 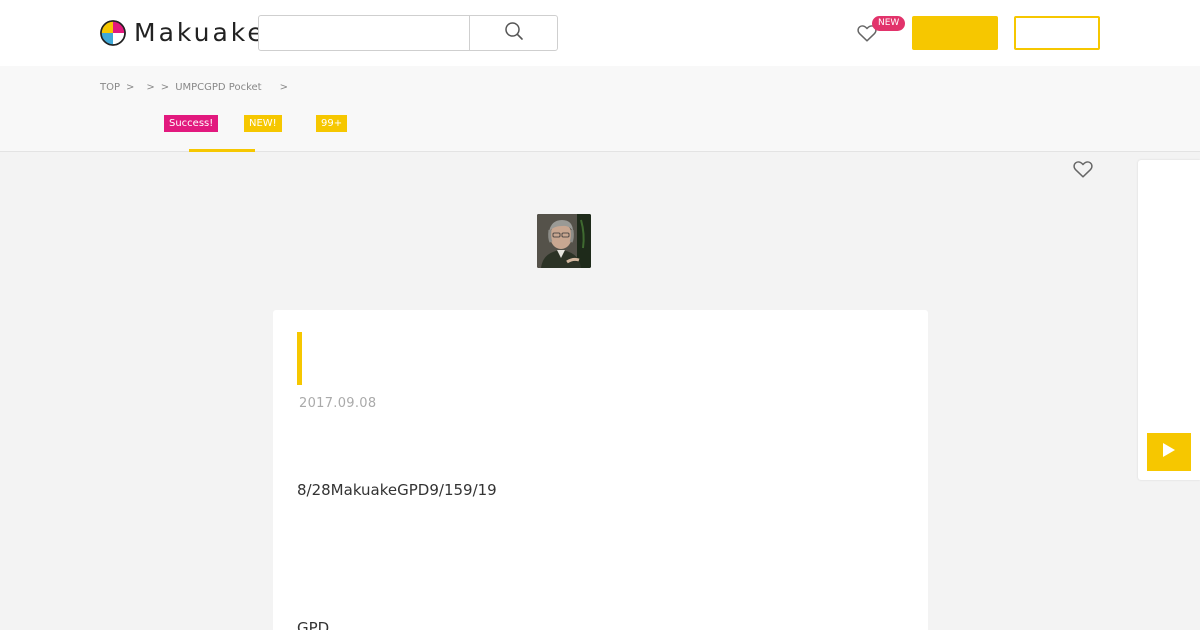 I want to click on site-header: Makuake NEW, so click(x=600, y=33).